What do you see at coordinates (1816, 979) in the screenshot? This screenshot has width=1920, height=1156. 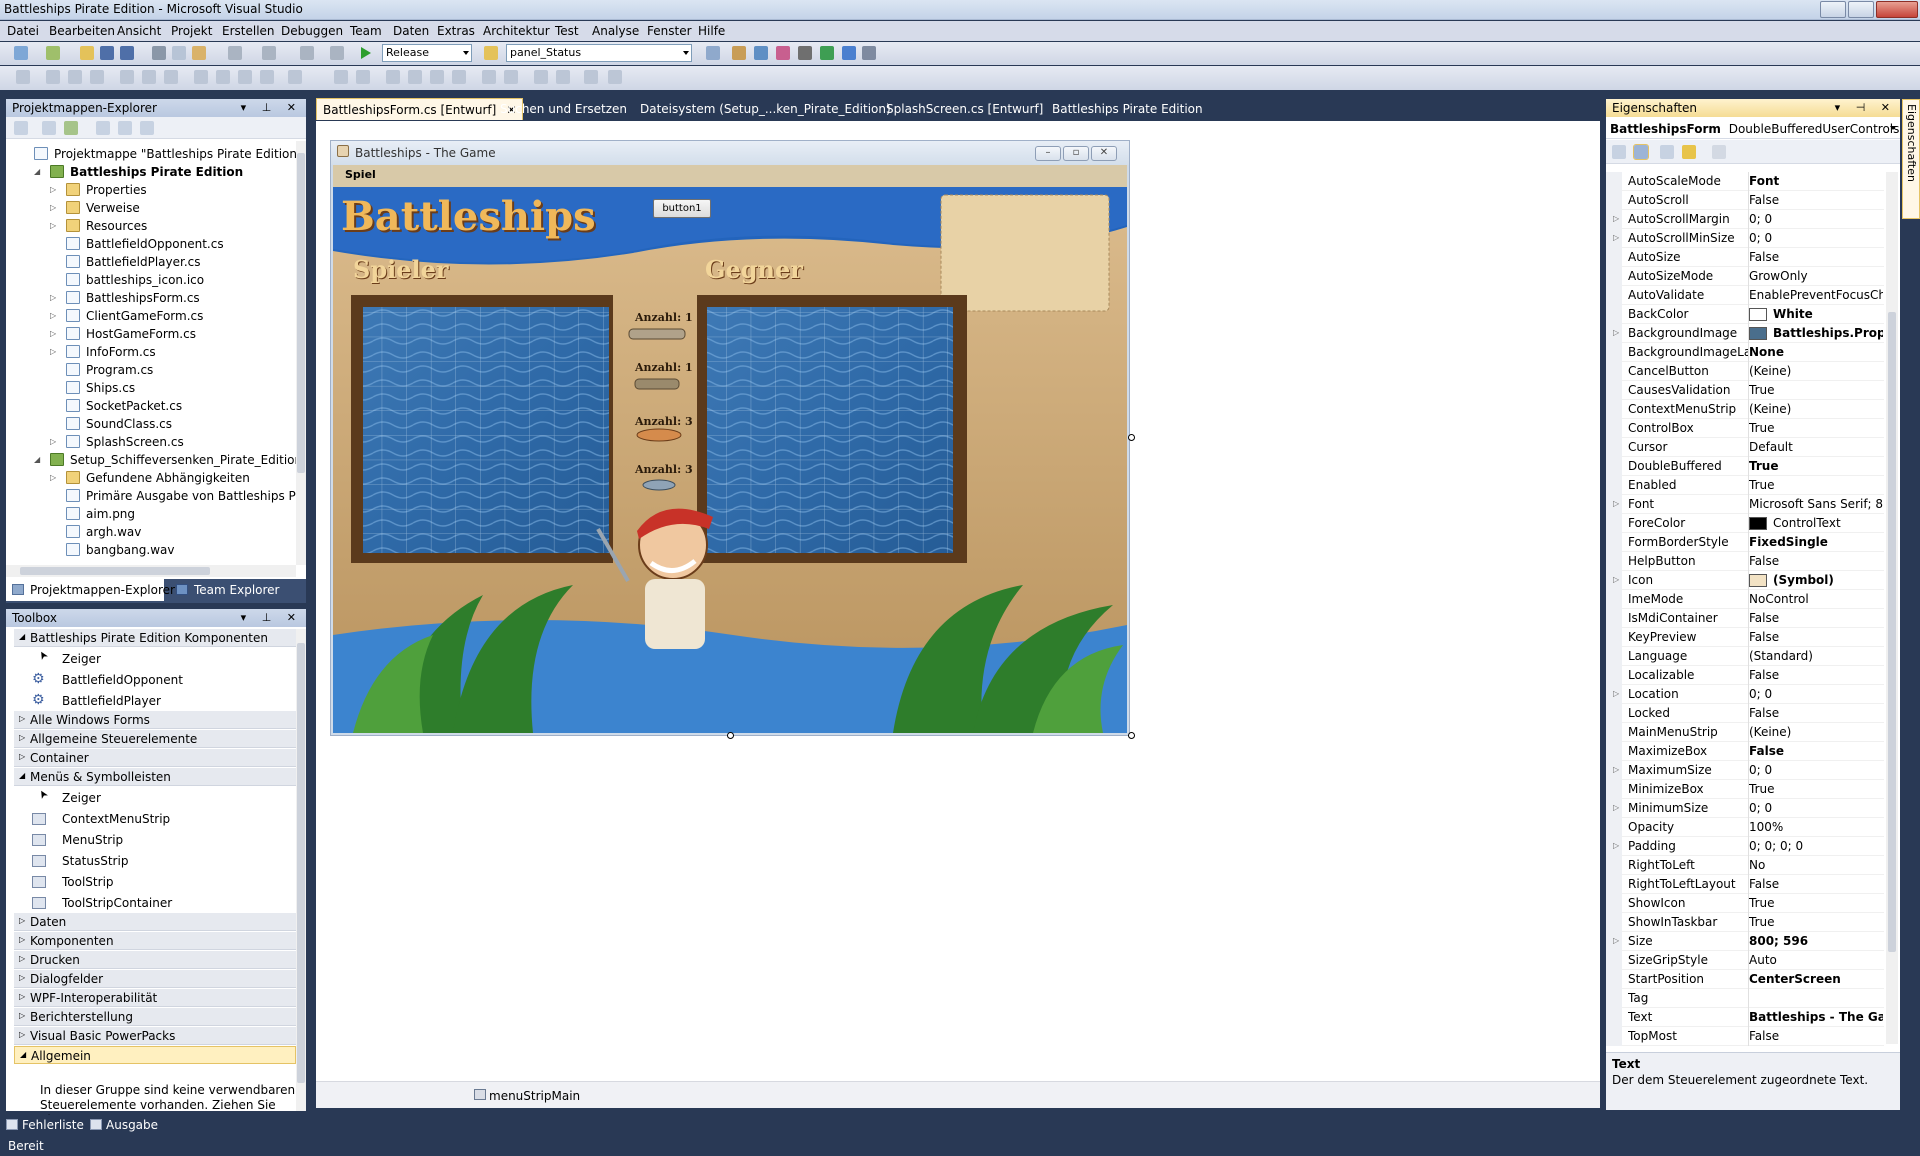 I see `property-value: CenterScreen` at bounding box center [1816, 979].